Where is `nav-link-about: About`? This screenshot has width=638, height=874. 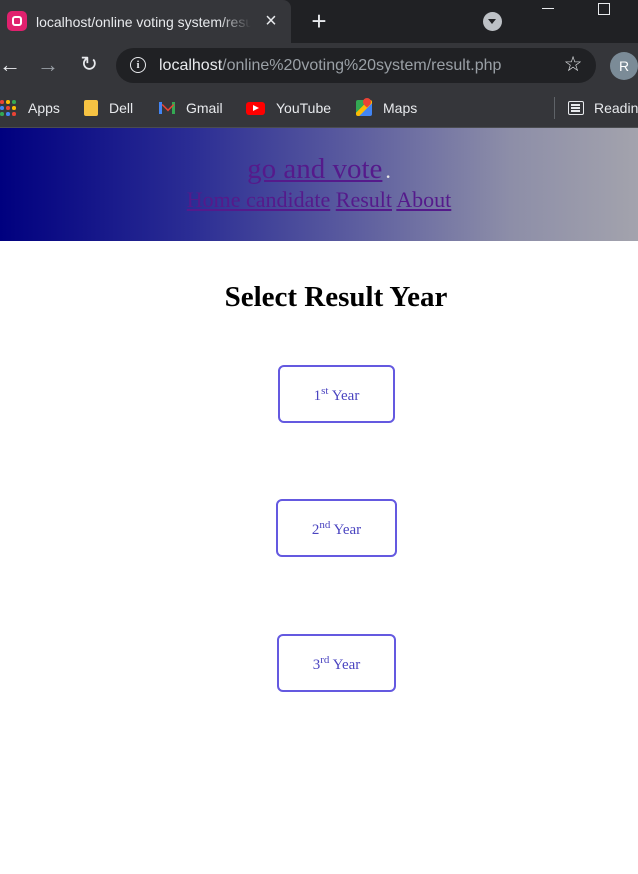
nav-link-about: About is located at coordinates (423, 199).